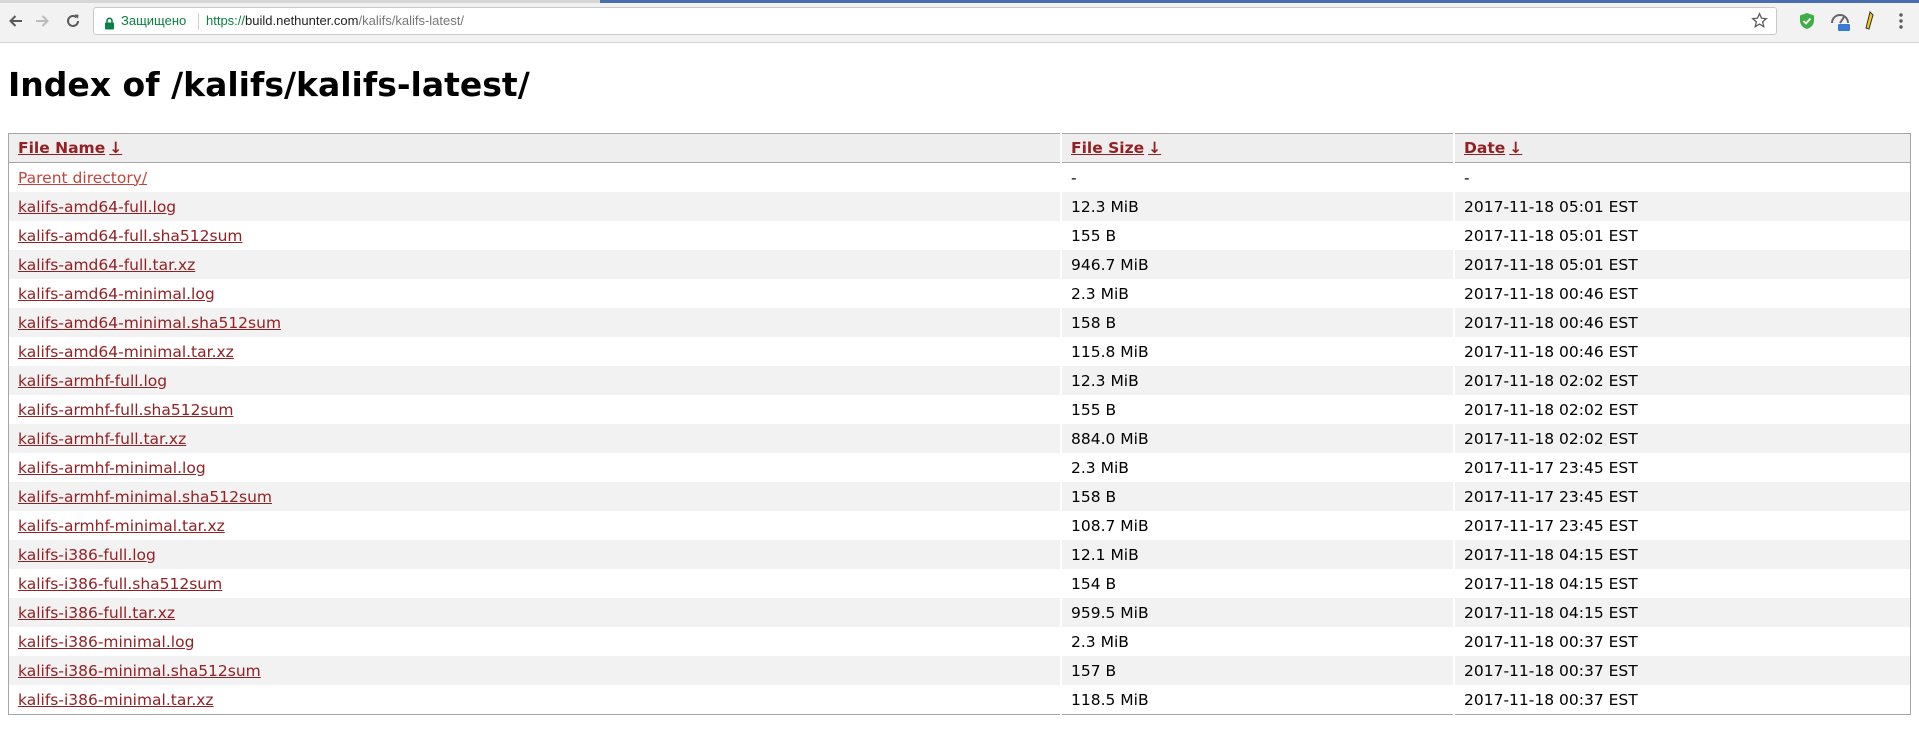 The width and height of the screenshot is (1919, 733). I want to click on date-header-label: Date, so click(1485, 148).